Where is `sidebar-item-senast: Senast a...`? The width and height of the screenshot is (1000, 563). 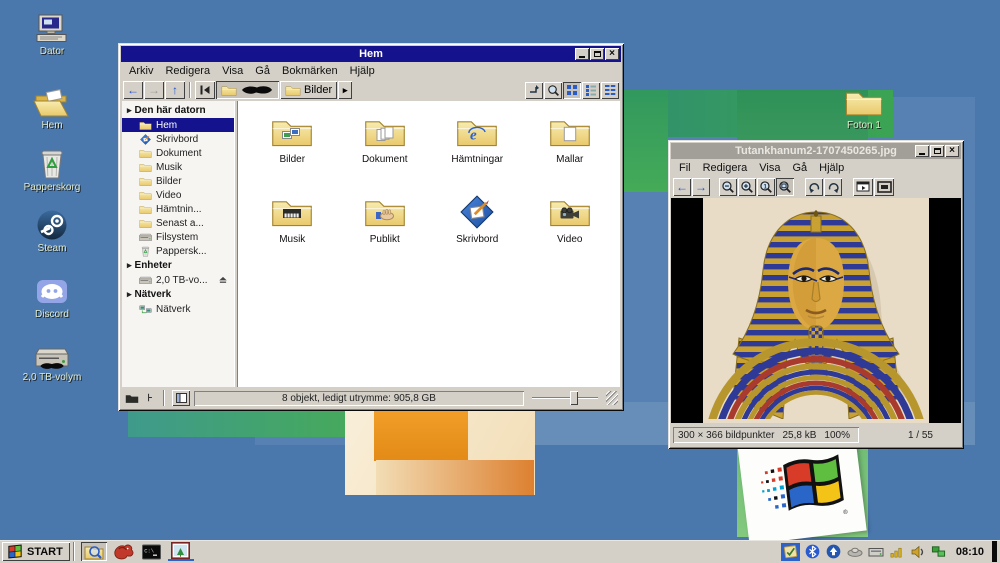 sidebar-item-senast: Senast a... is located at coordinates (178, 223).